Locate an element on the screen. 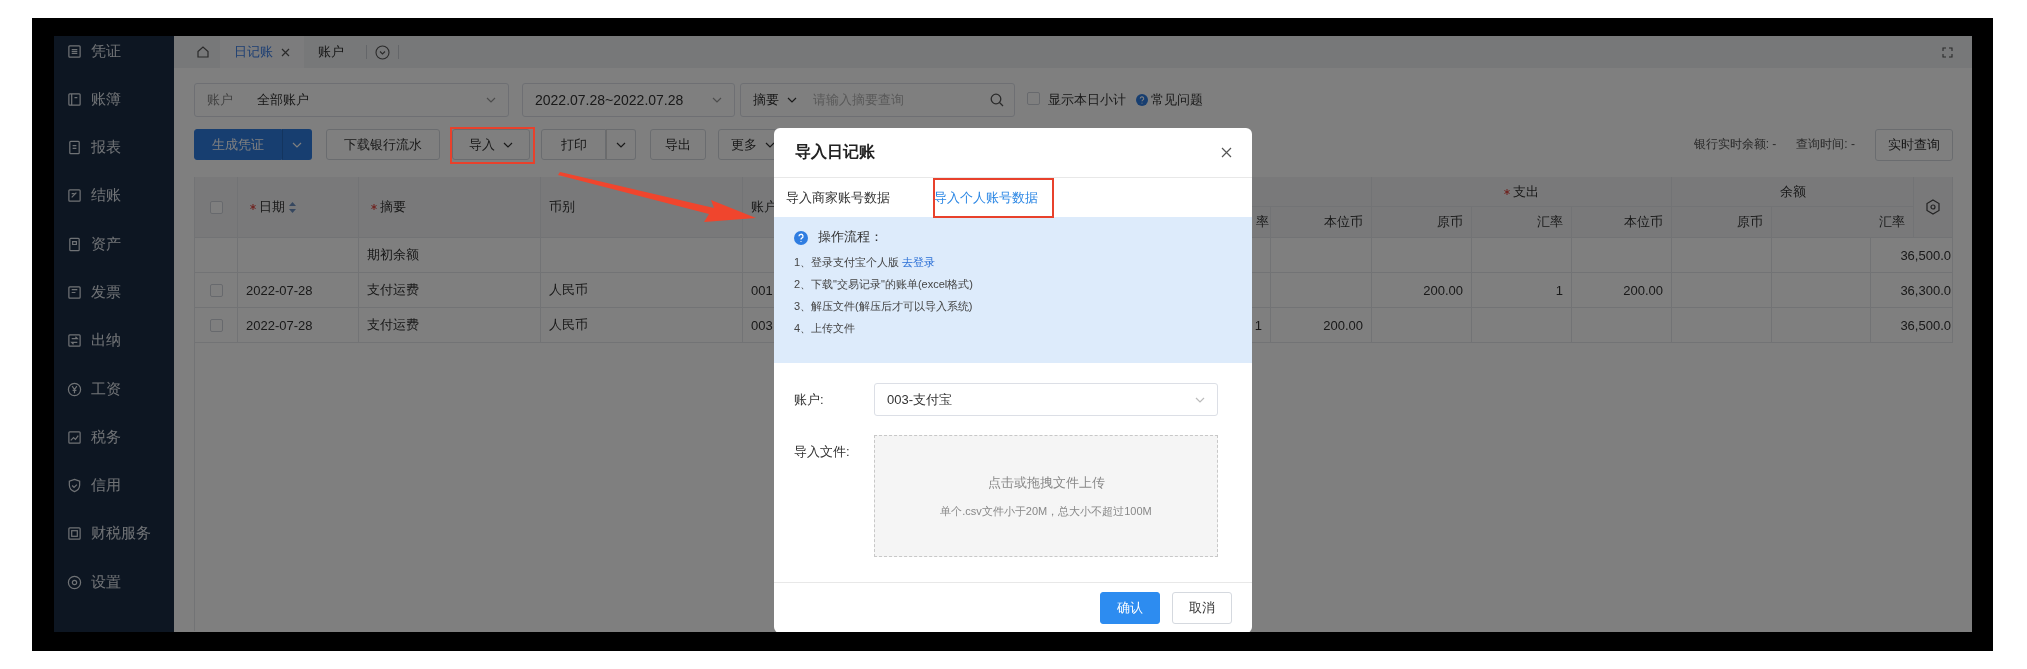 The width and height of the screenshot is (2027, 669). confirm-button: 确认 is located at coordinates (1130, 608).